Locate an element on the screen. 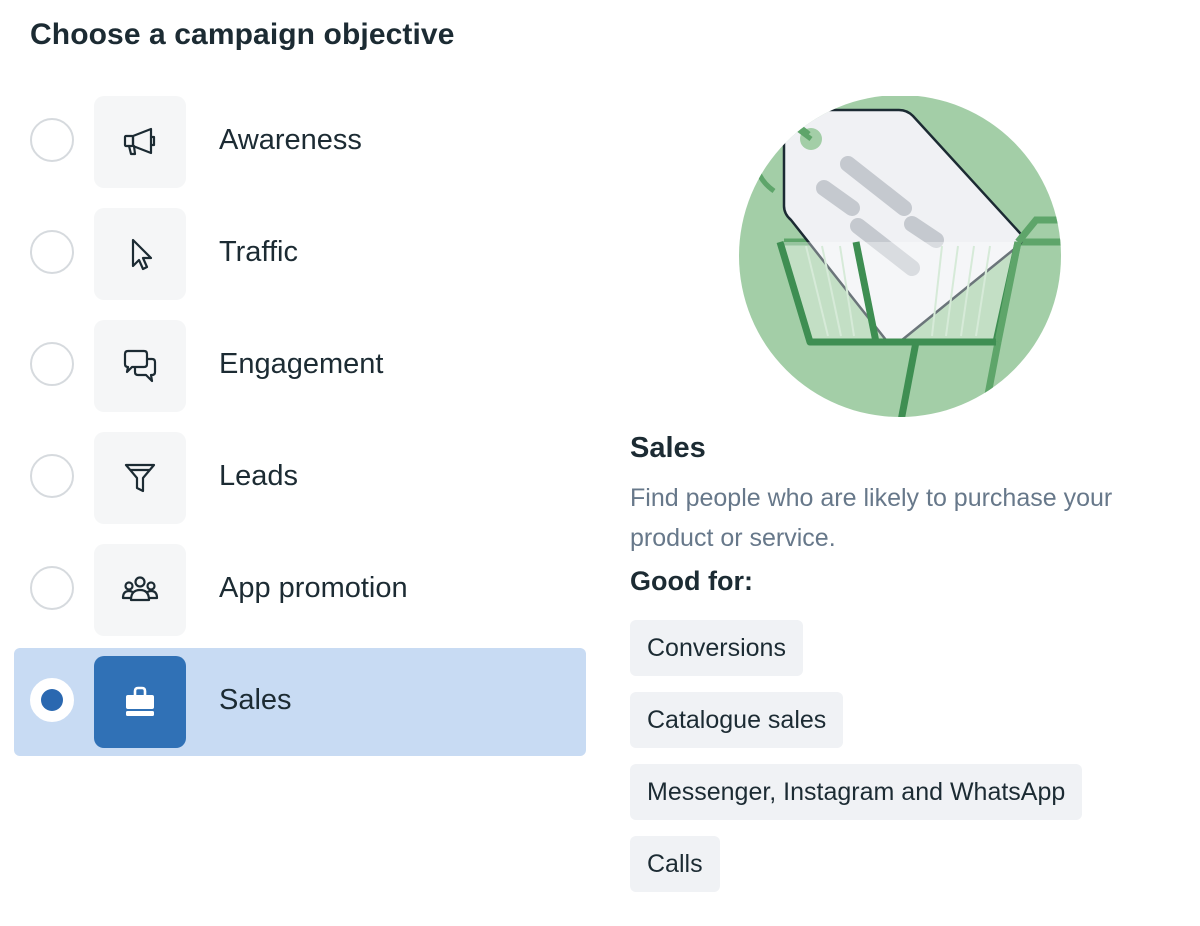 The height and width of the screenshot is (926, 1200). radio-awareness is located at coordinates (52, 140).